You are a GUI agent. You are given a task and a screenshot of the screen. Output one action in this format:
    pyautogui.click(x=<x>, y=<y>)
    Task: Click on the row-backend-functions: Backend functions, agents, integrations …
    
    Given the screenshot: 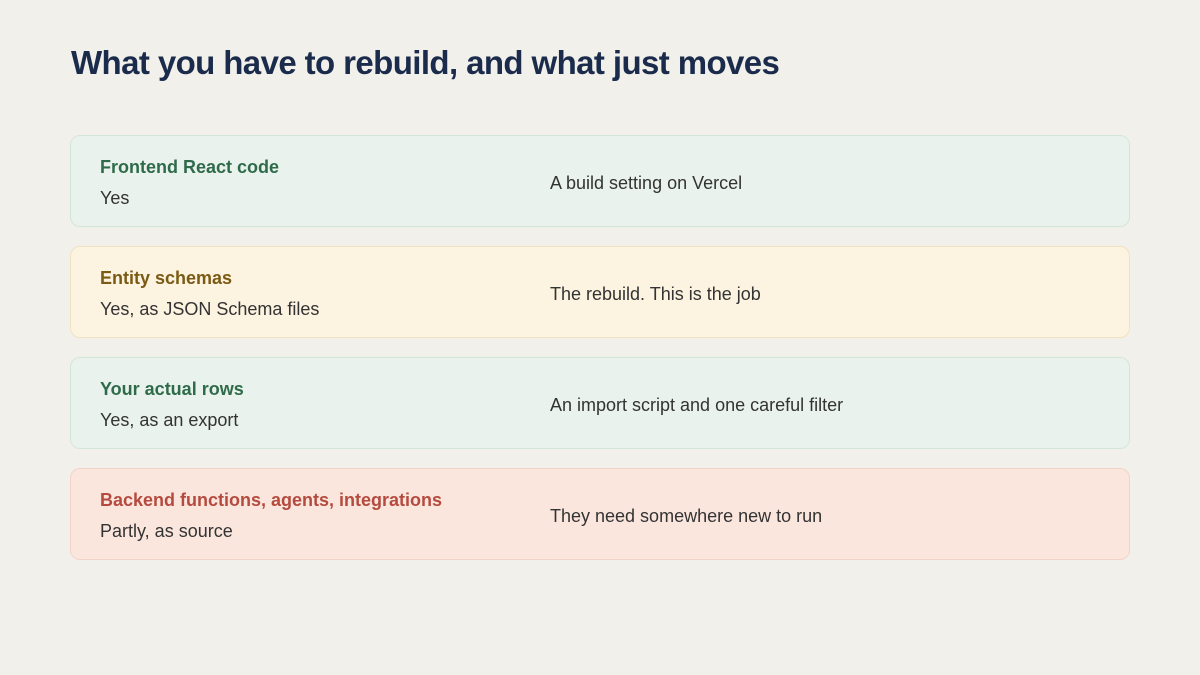 What is the action you would take?
    pyautogui.click(x=600, y=514)
    